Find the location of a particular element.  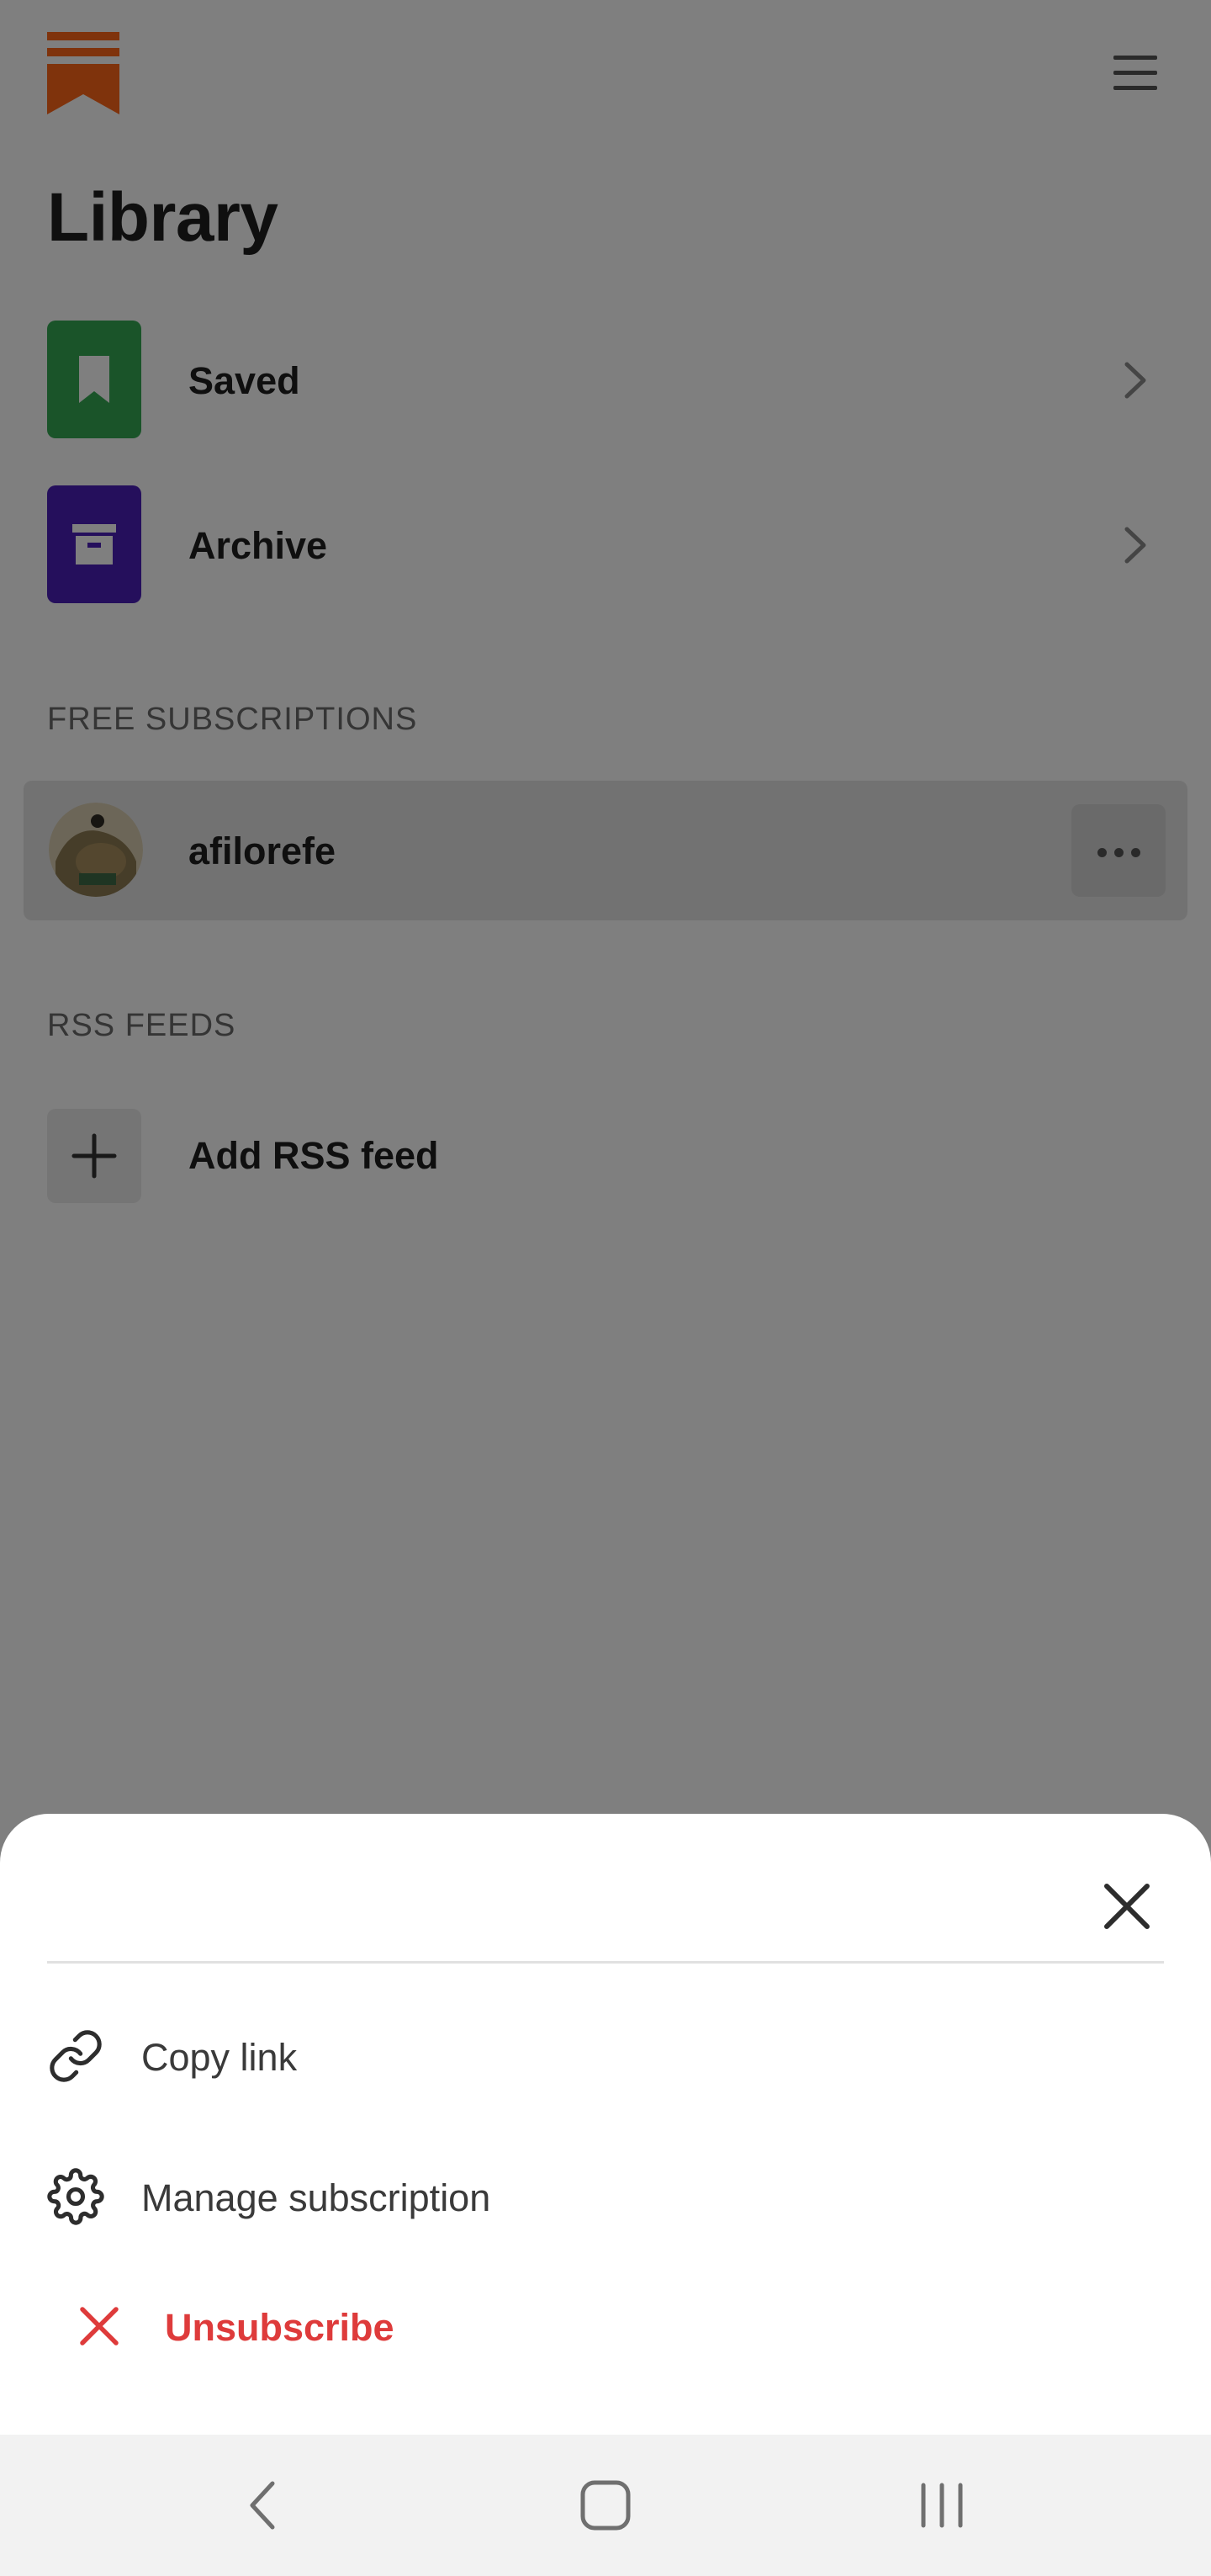

option-label: Manage subscription is located at coordinates (316, 2197).